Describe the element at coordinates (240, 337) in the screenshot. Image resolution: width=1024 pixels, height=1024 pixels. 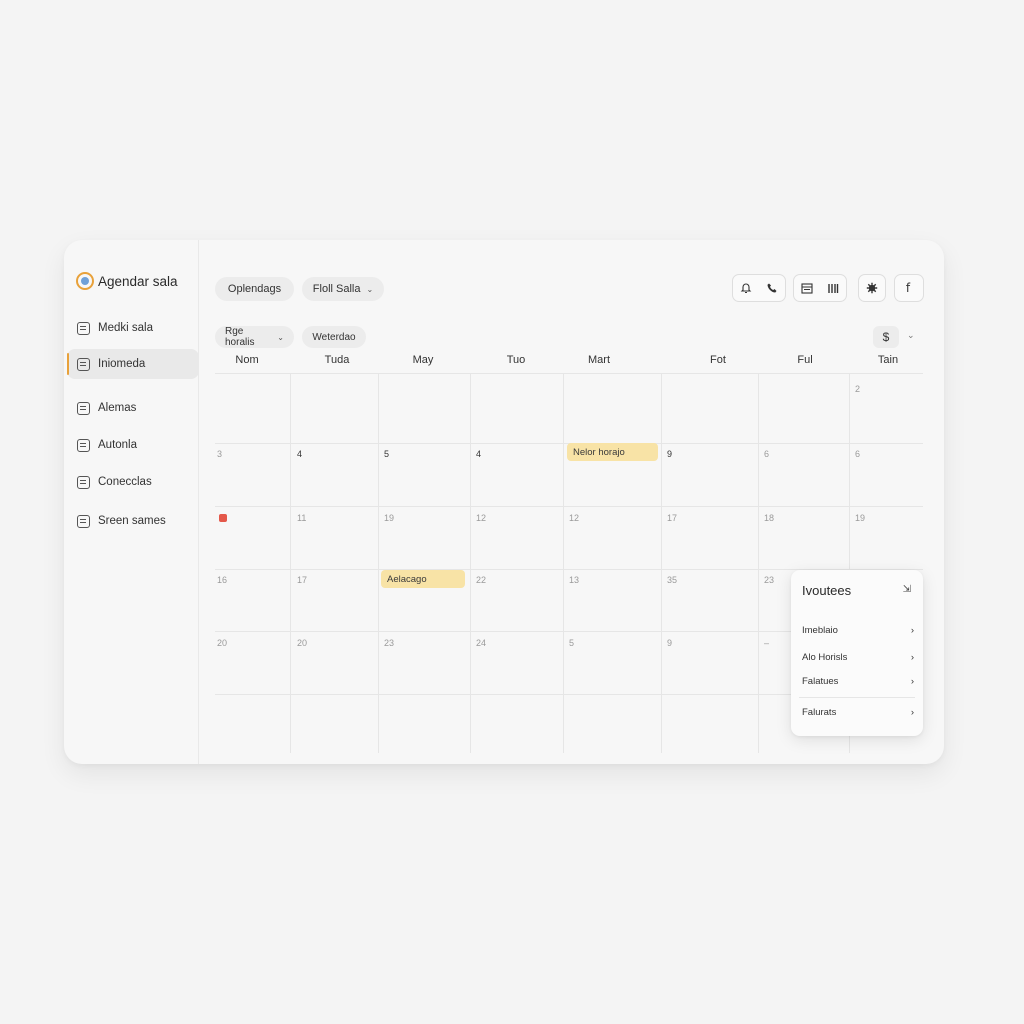
I see `schedule-filter-label: Rge horalis` at that location.